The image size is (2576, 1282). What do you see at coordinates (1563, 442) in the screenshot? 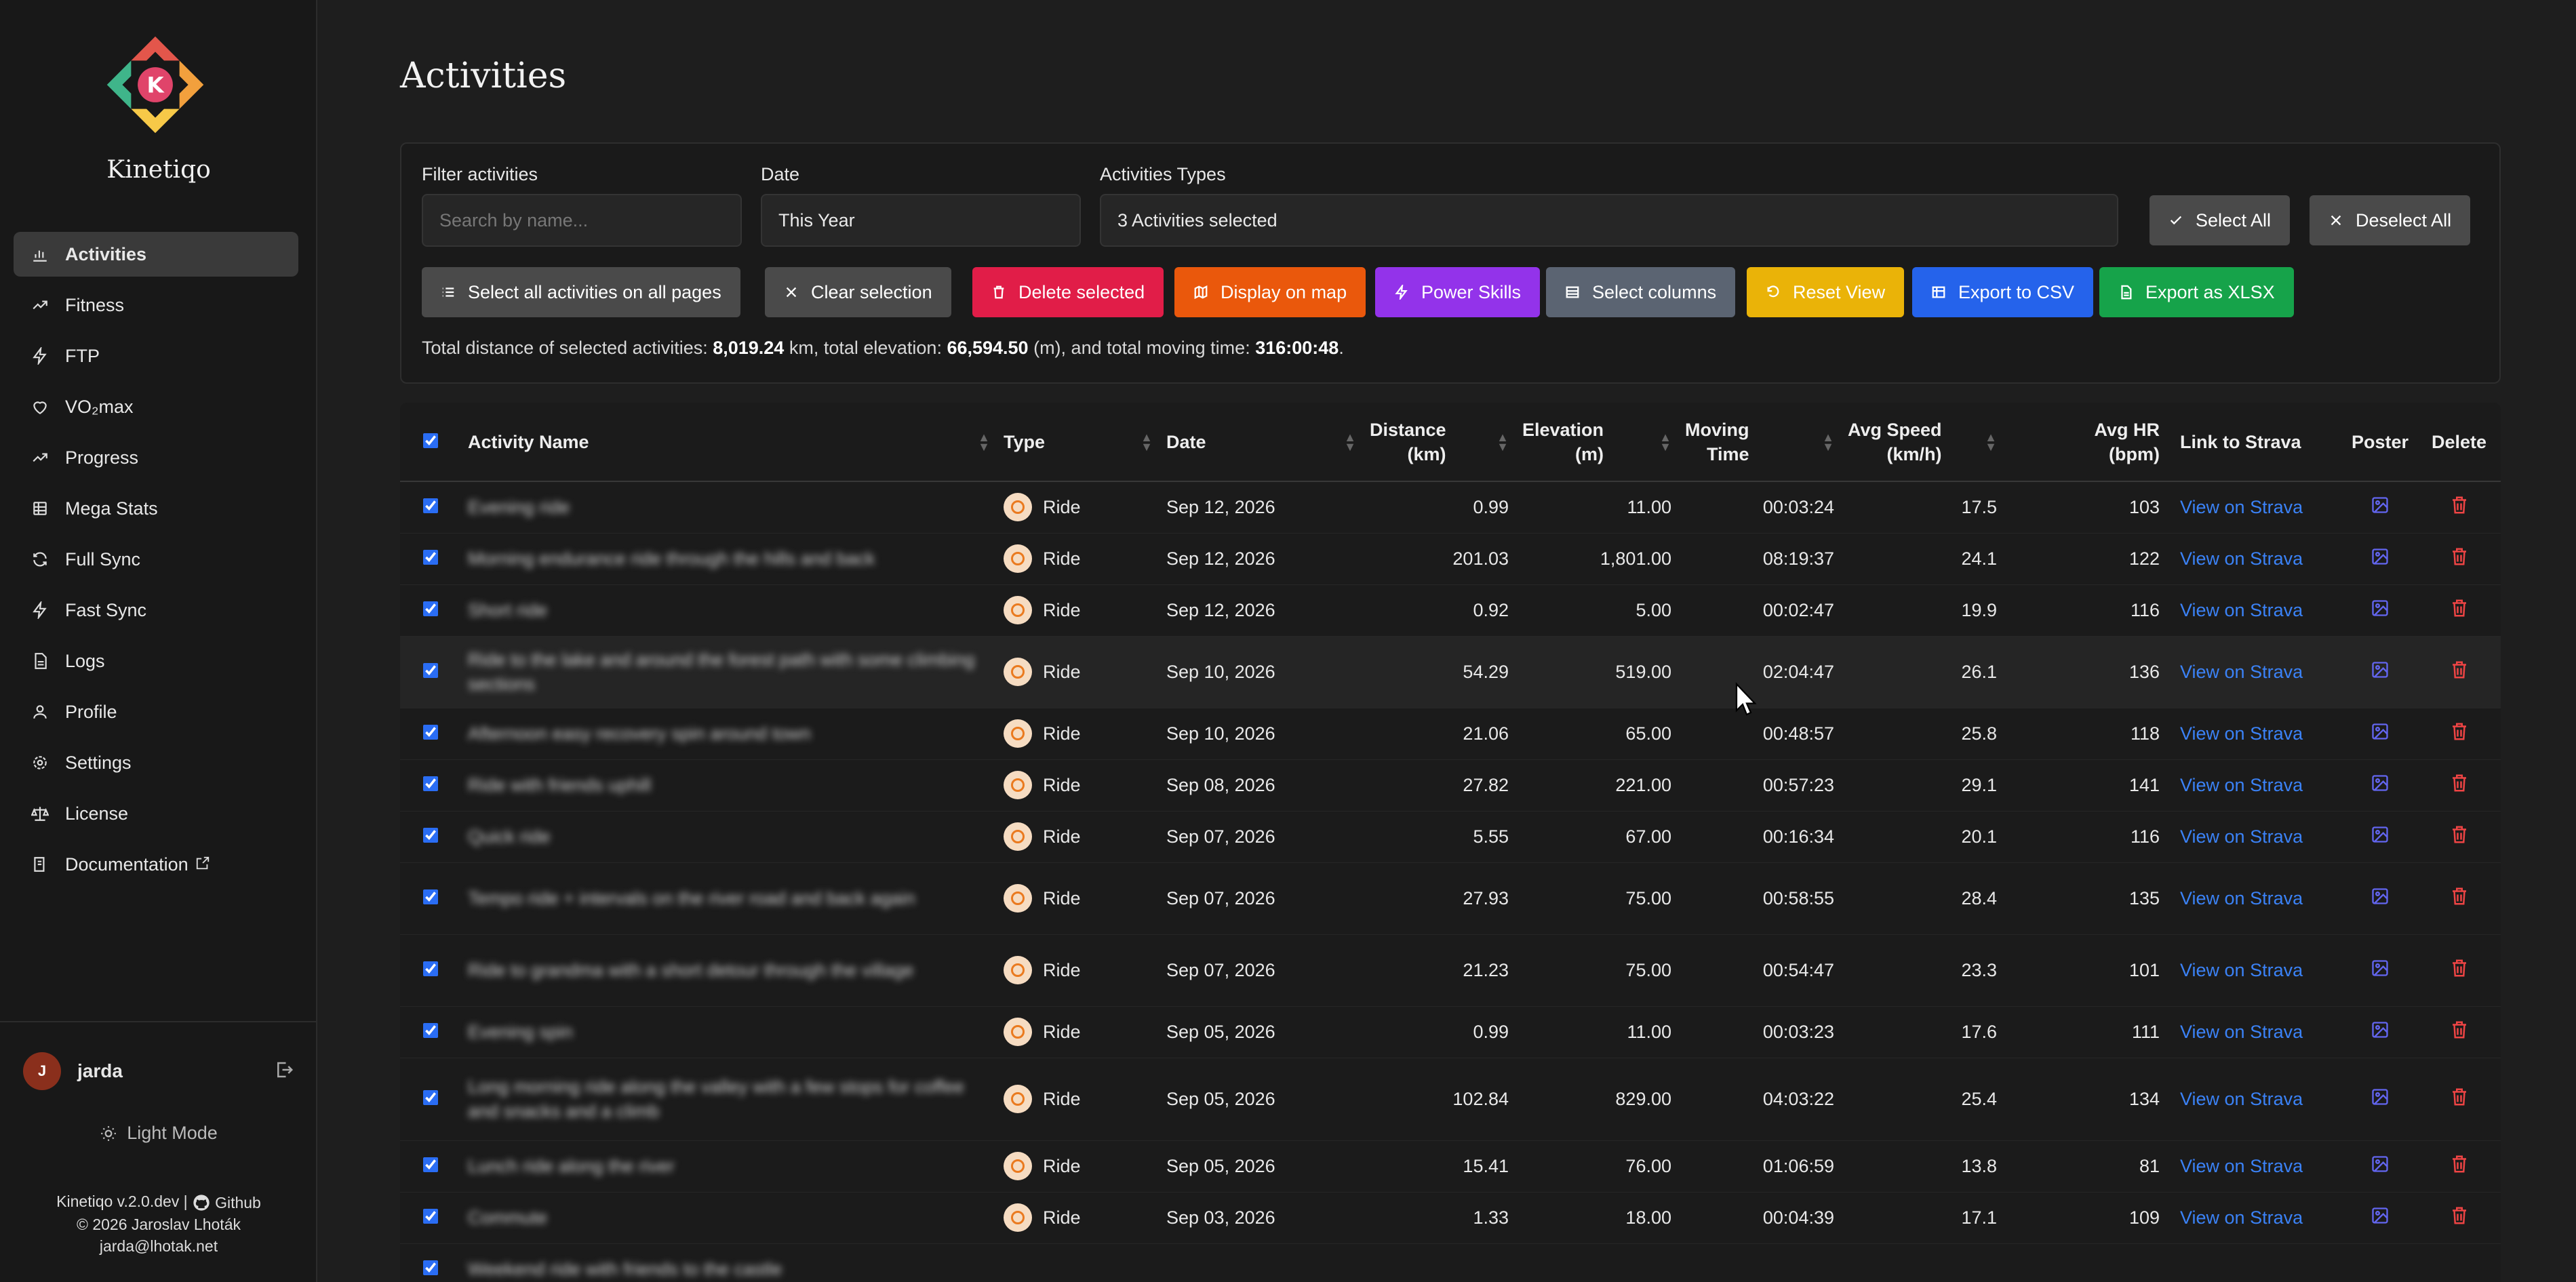
I see `col-elevation: Elevation (m)` at bounding box center [1563, 442].